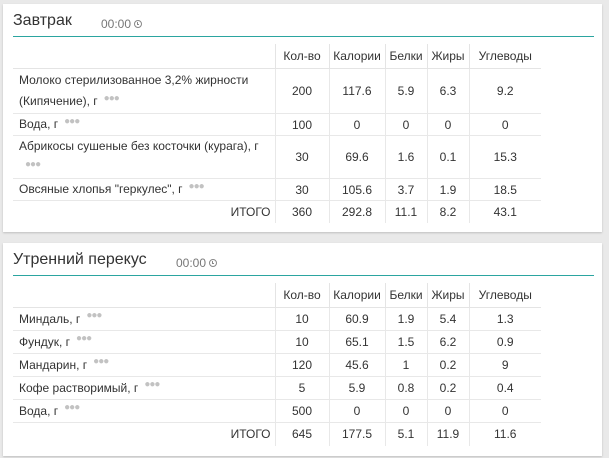 The width and height of the screenshot is (609, 458). What do you see at coordinates (301, 124) in the screenshot?
I see `qty-cell: 100` at bounding box center [301, 124].